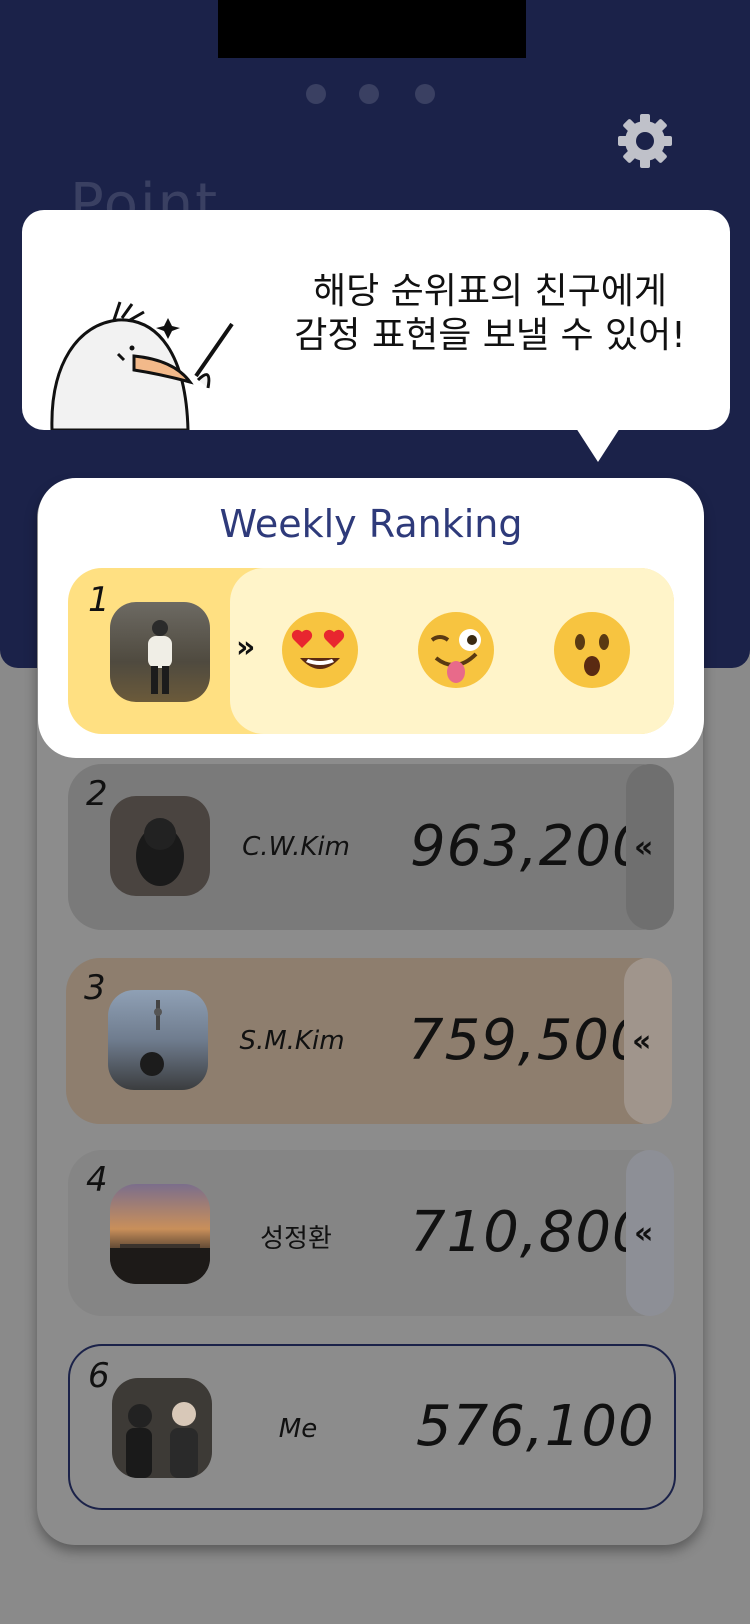 This screenshot has height=1624, width=750. What do you see at coordinates (298, 1429) in the screenshot?
I see `player-name: Me` at bounding box center [298, 1429].